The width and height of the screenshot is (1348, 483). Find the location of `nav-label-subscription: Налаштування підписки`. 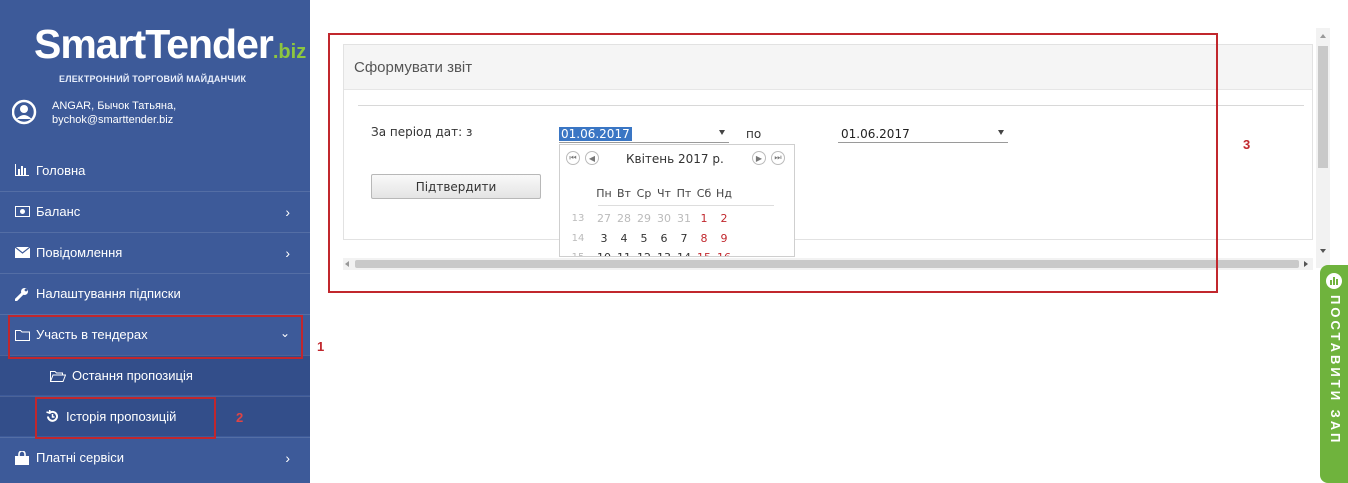

nav-label-subscription: Налаштування підписки is located at coordinates (108, 293).